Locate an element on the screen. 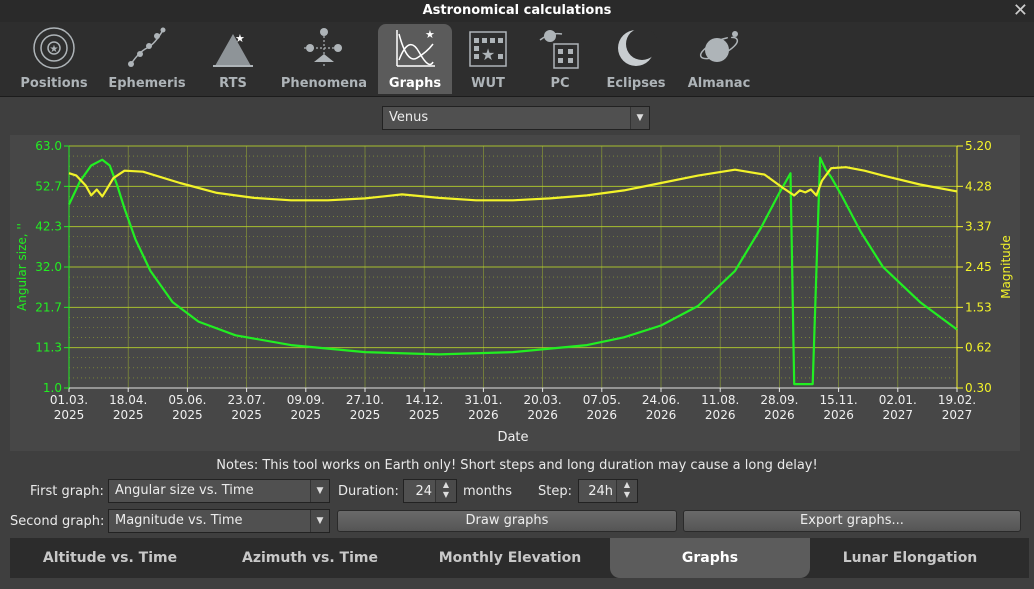  x-tick-label: 14.12. is located at coordinates (424, 400).